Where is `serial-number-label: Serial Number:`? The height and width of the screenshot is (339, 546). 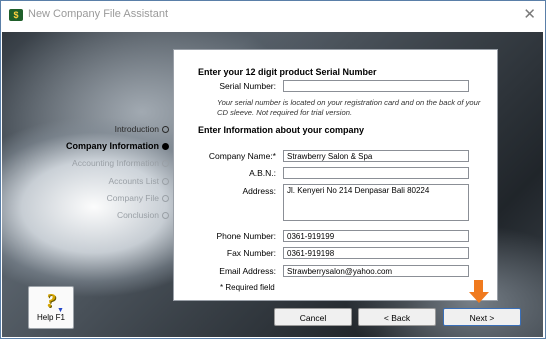 serial-number-label: Serial Number: is located at coordinates (247, 86).